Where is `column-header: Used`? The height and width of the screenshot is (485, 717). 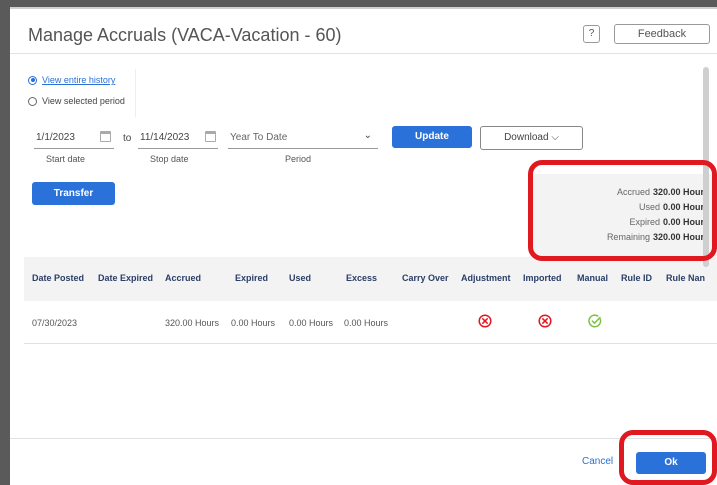
column-header: Used is located at coordinates (300, 278).